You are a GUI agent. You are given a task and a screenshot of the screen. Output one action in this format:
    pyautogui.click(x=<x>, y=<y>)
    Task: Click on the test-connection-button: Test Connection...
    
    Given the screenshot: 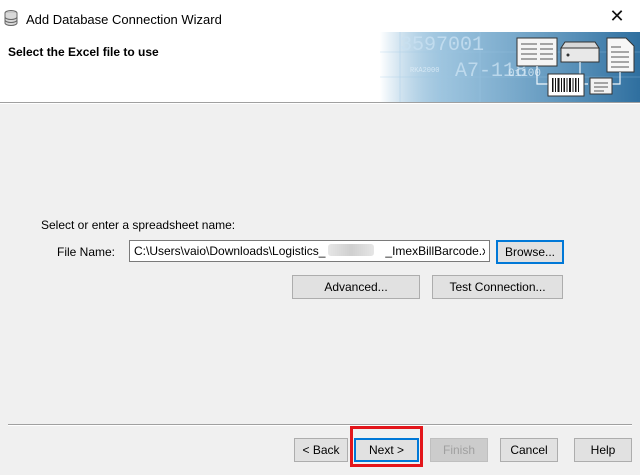 What is the action you would take?
    pyautogui.click(x=497, y=287)
    